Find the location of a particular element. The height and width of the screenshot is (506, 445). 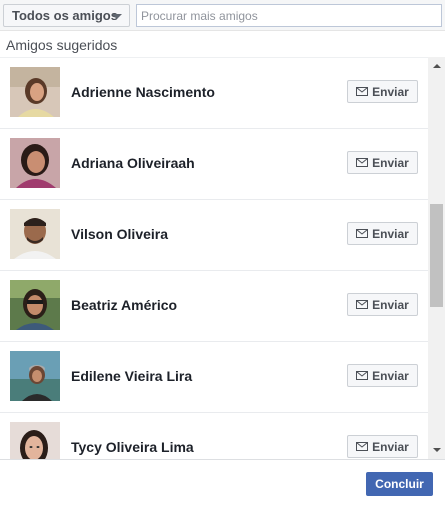

search-friends-input is located at coordinates (289, 15).